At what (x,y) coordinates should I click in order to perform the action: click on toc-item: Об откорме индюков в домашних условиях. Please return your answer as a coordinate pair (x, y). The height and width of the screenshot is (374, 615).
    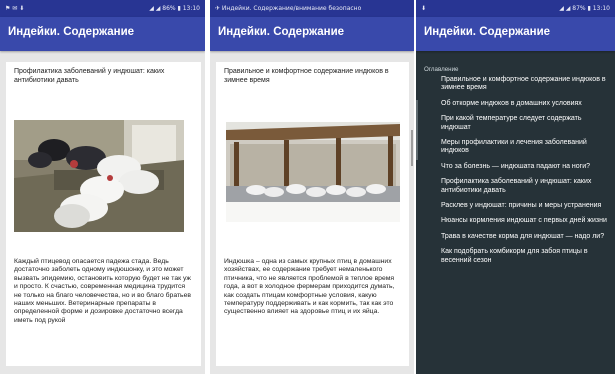
    Looking at the image, I should click on (525, 104).